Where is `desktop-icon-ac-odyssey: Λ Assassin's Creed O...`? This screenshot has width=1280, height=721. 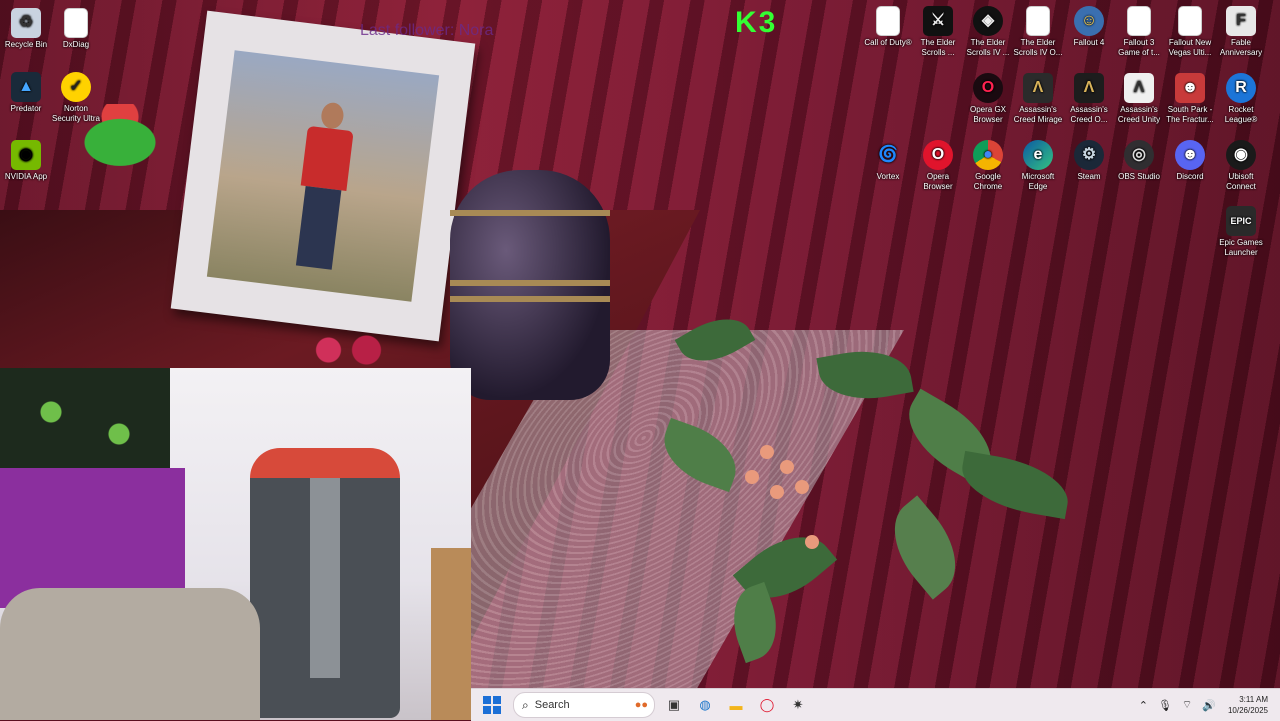 desktop-icon-ac-odyssey: Λ Assassin's Creed O... is located at coordinates (1089, 99).